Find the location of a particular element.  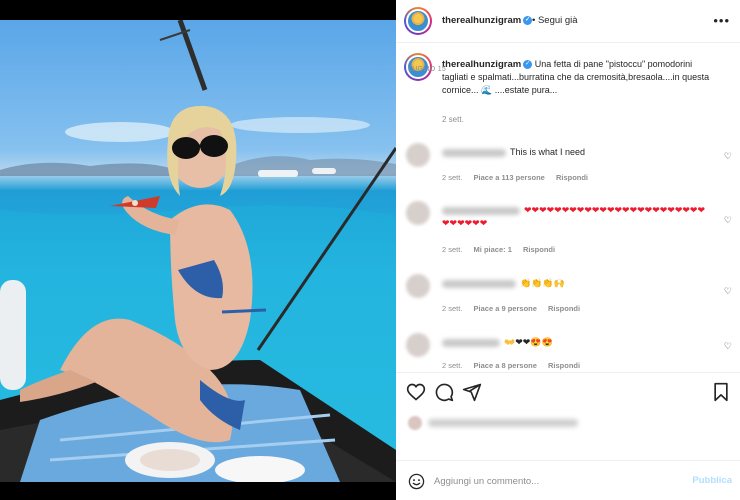

comment-text: 👐❤❤😍😍 is located at coordinates (528, 342).